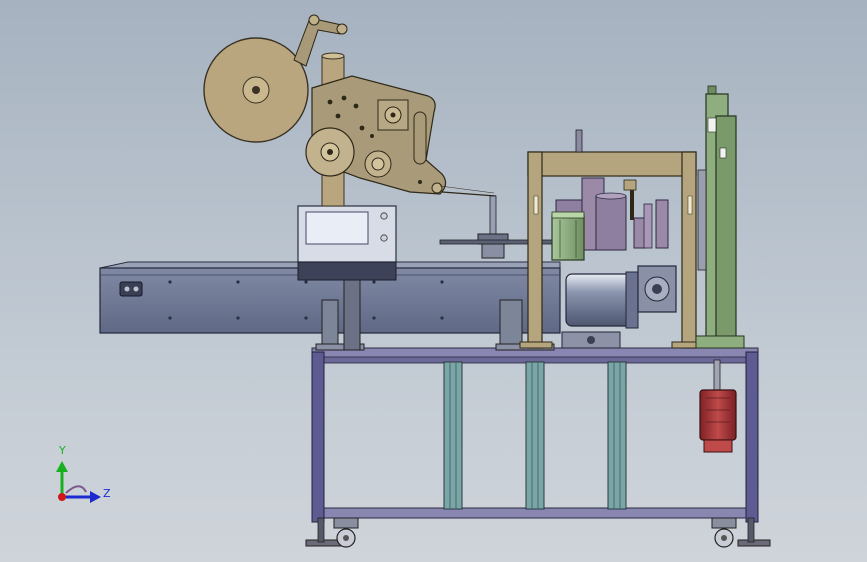  Describe the element at coordinates (568, 236) in the screenshot. I see `green-gear-box` at that location.